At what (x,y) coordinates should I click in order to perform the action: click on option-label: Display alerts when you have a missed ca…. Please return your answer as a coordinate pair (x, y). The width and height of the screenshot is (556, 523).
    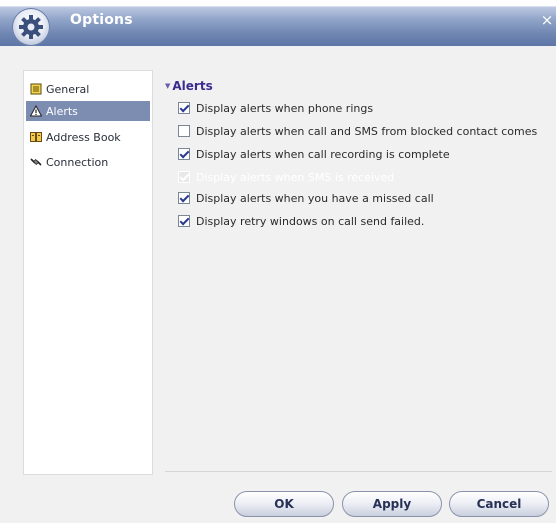
    Looking at the image, I should click on (315, 198).